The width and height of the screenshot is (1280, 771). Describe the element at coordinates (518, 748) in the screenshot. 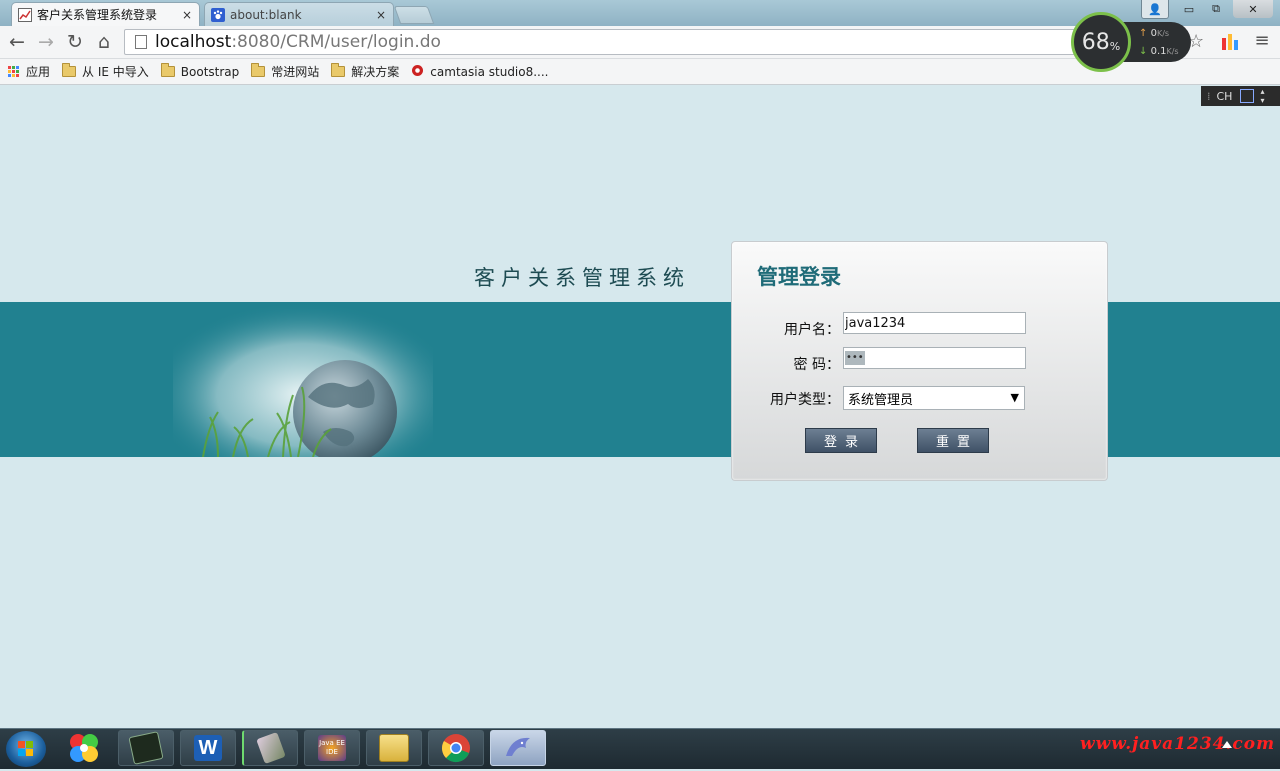

I see `dolphin-app-icon` at that location.